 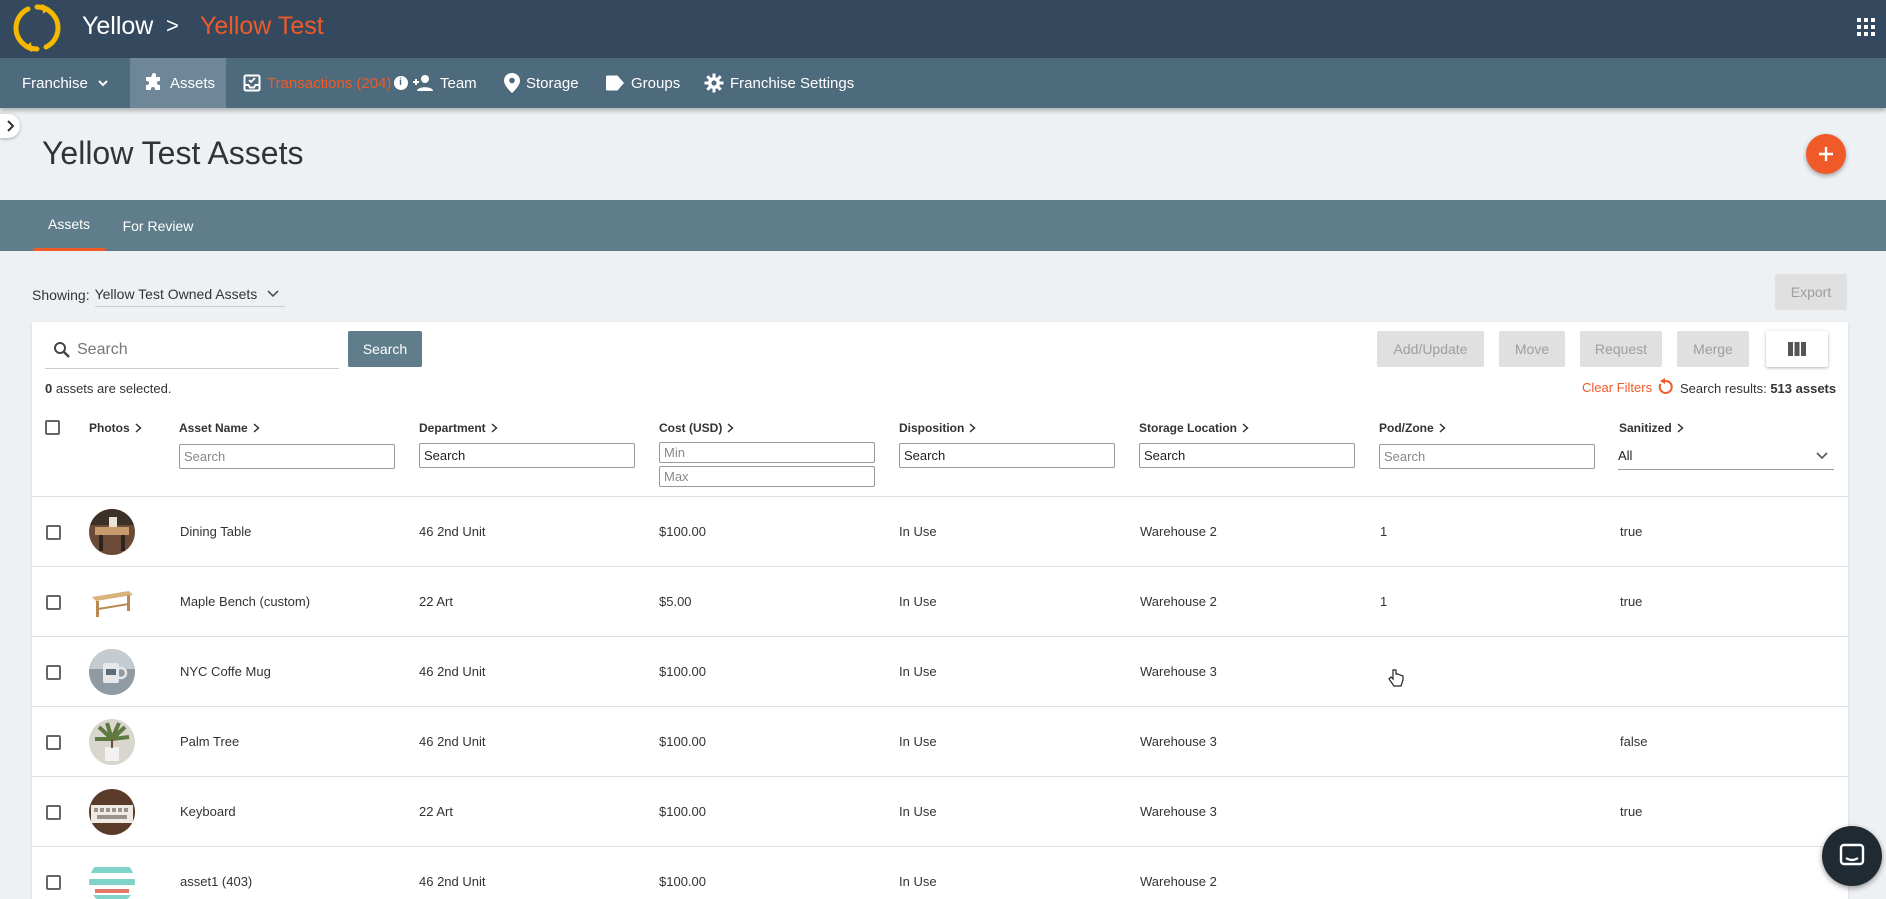 What do you see at coordinates (1866, 27) in the screenshot?
I see `grid-apps-icon` at bounding box center [1866, 27].